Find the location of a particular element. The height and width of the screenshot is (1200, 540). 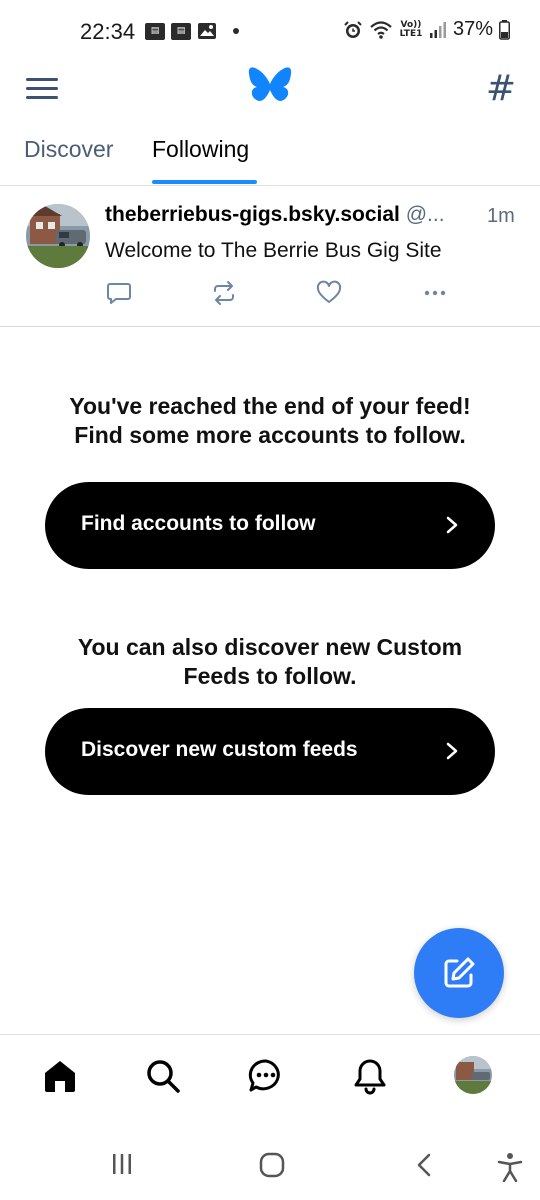

home-circle-icon is located at coordinates (272, 1165).